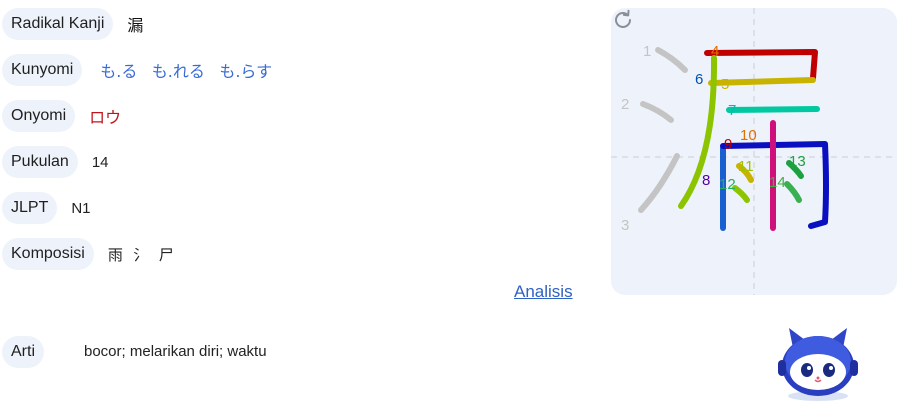 The image size is (898, 401). What do you see at coordinates (725, 84) in the screenshot?
I see `stroke-number: 5` at bounding box center [725, 84].